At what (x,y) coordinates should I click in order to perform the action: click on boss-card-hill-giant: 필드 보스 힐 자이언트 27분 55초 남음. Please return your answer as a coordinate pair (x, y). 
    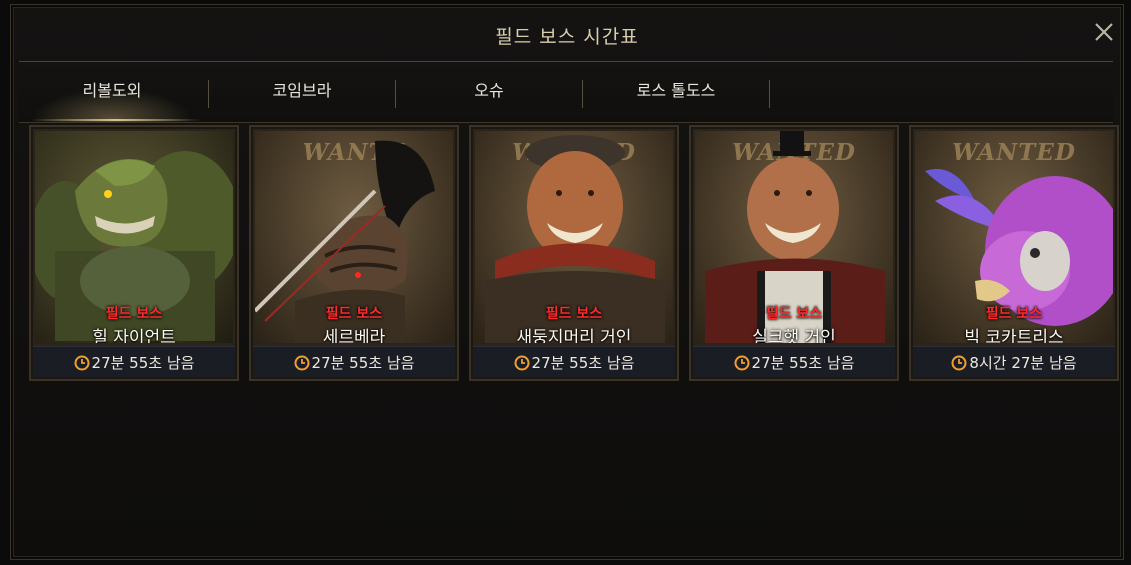
    Looking at the image, I should click on (134, 253).